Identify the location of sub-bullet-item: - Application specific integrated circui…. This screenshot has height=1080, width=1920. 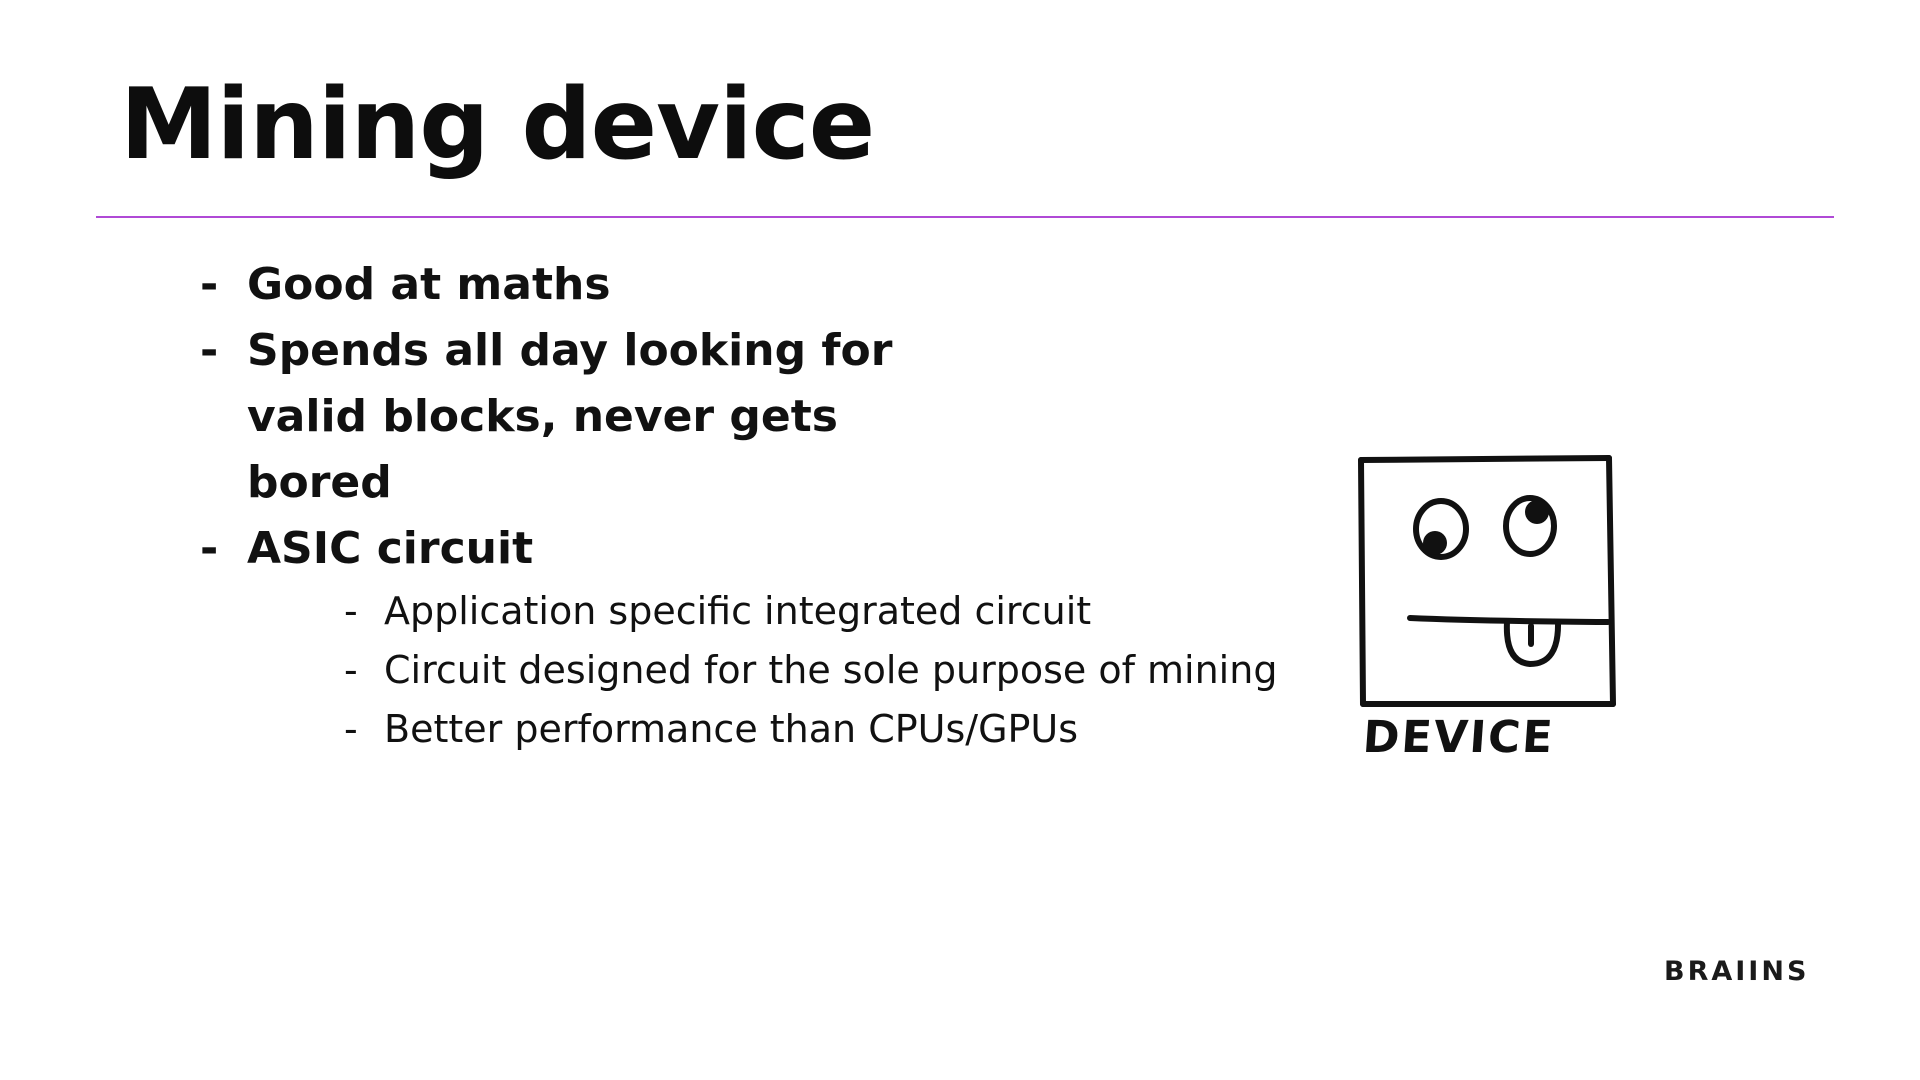
(822, 611).